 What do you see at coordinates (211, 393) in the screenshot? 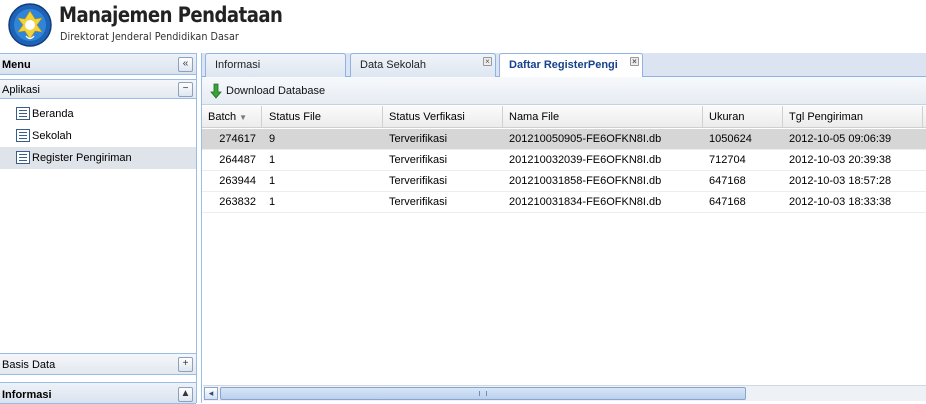
I see `scroll-left-icon: ◂` at bounding box center [211, 393].